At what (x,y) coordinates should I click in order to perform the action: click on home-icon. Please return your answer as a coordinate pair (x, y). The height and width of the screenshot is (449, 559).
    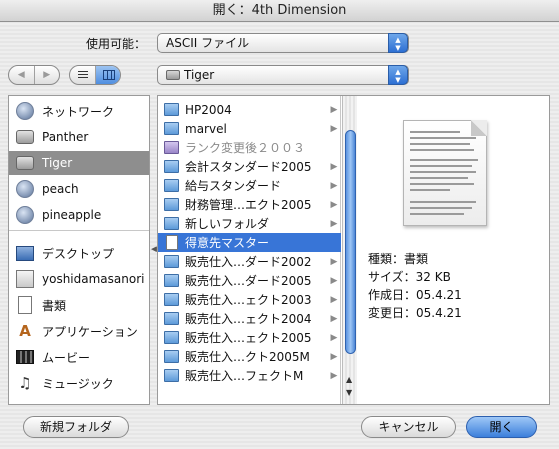
    Looking at the image, I should click on (25, 279).